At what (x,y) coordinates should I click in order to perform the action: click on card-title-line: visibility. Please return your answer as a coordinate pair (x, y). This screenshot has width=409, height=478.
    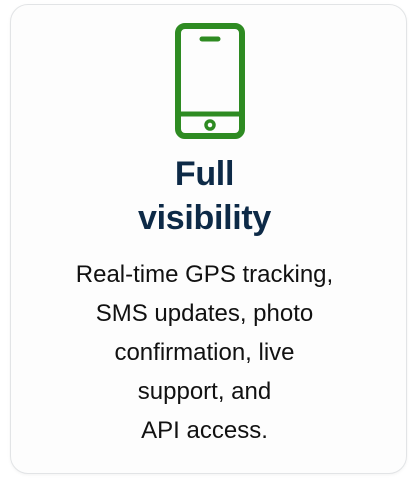
    Looking at the image, I should click on (204, 218).